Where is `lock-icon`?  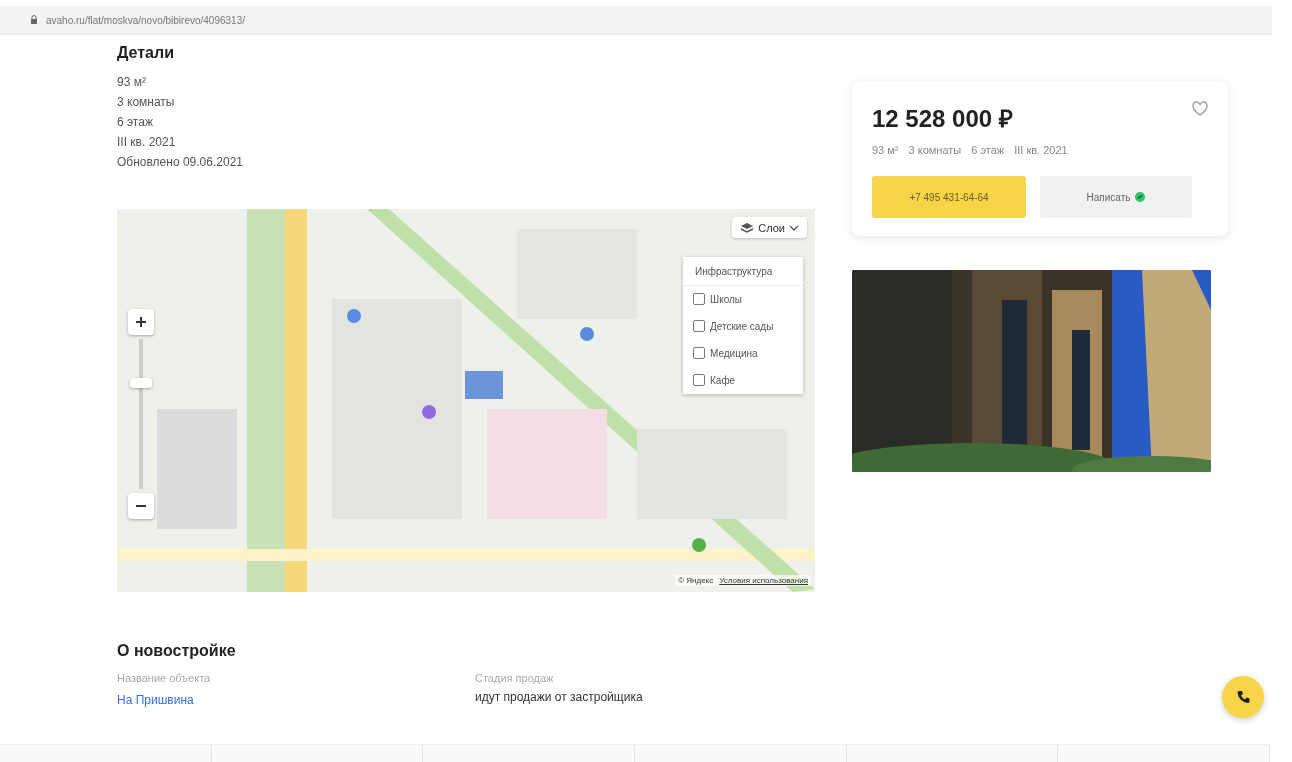 lock-icon is located at coordinates (34, 20).